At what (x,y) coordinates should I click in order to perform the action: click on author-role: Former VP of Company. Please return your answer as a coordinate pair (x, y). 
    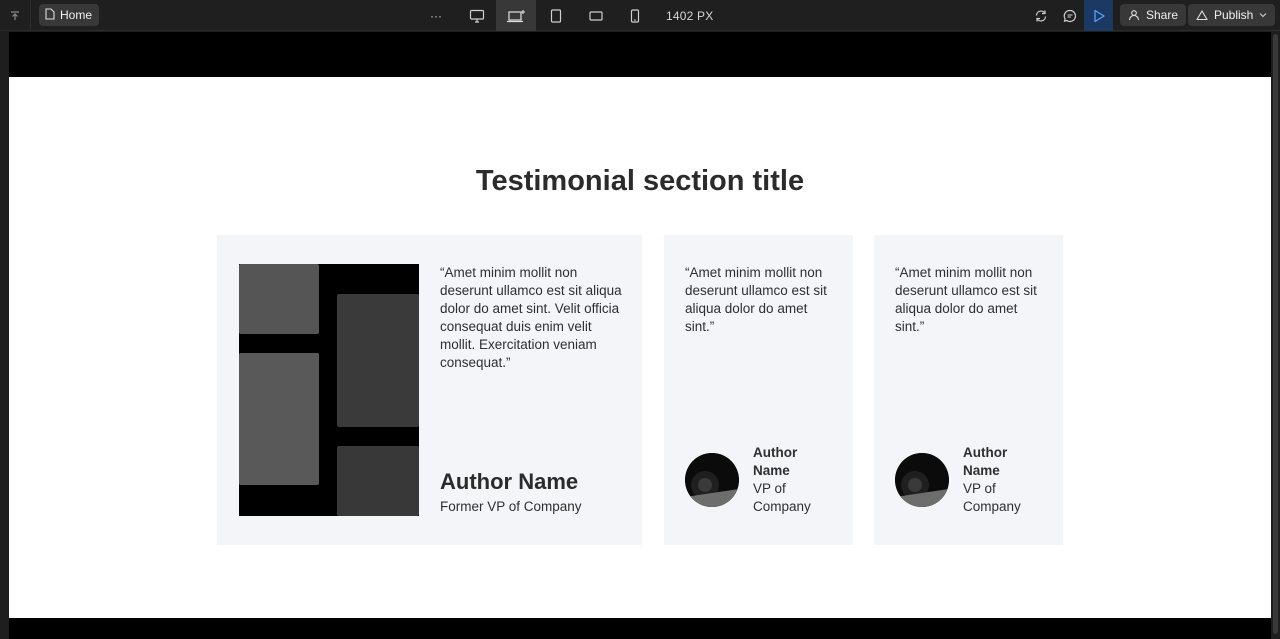
    Looking at the image, I should click on (511, 506).